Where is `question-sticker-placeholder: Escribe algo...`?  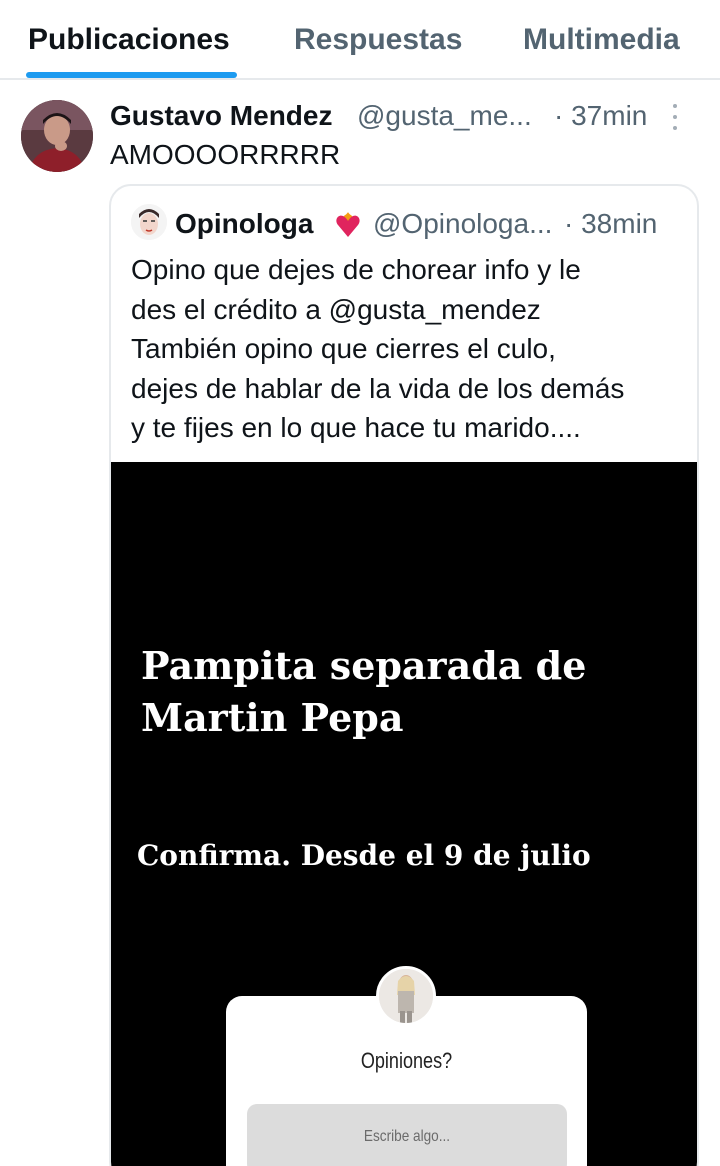
question-sticker-placeholder: Escribe algo... is located at coordinates (407, 1136).